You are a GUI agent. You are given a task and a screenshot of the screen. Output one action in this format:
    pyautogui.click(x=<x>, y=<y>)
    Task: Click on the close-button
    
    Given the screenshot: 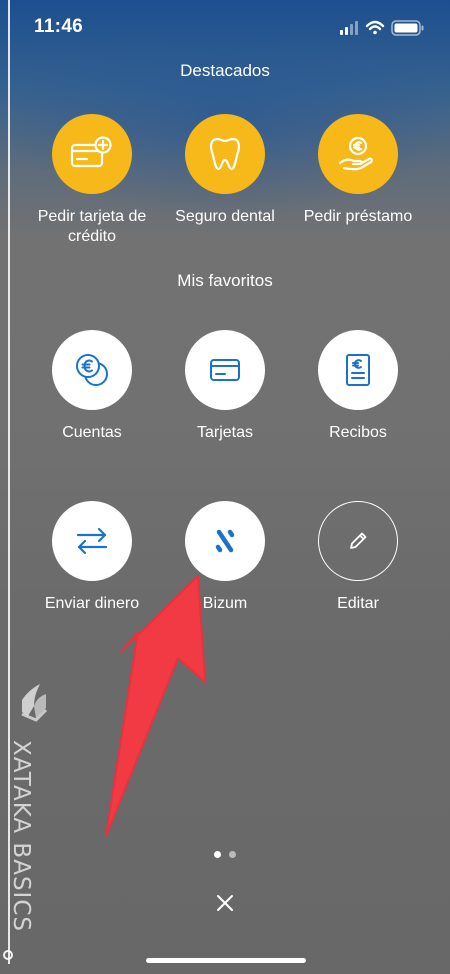 What is the action you would take?
    pyautogui.click(x=225, y=903)
    